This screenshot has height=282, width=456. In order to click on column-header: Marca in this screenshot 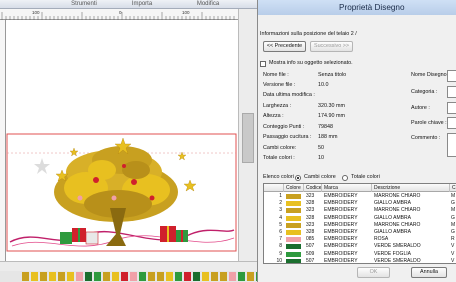, I will do `click(347, 188)`.